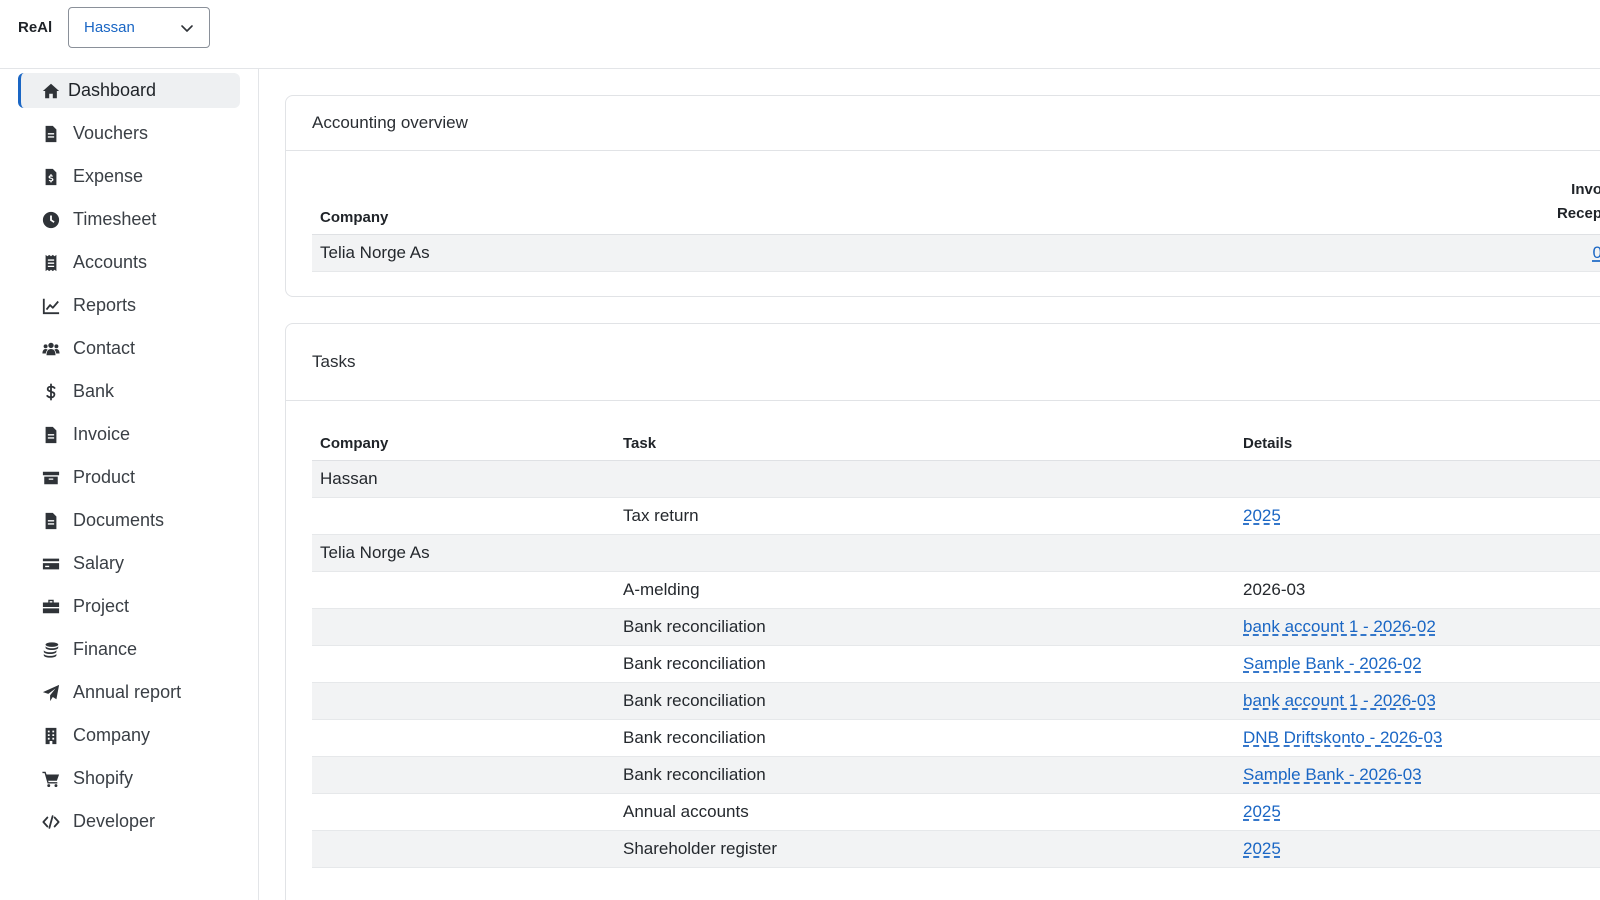 This screenshot has height=900, width=1600. I want to click on sidebar-item-contact: Contact, so click(129, 348).